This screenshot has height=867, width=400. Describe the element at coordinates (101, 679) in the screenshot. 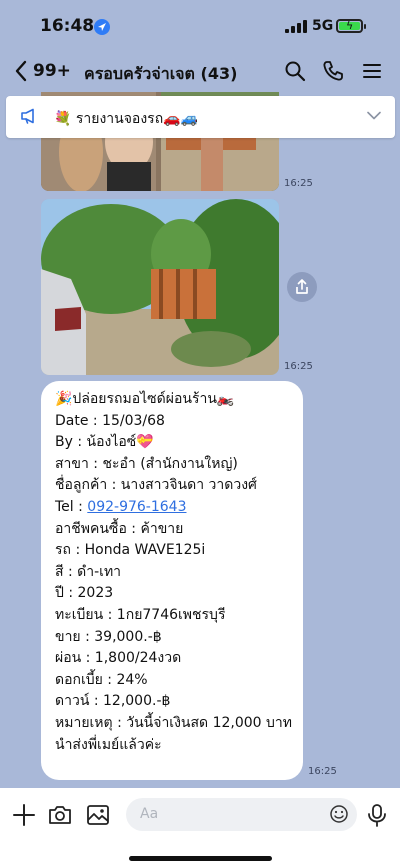

I see `message-line: ดอกเบี้ย : 24%` at that location.